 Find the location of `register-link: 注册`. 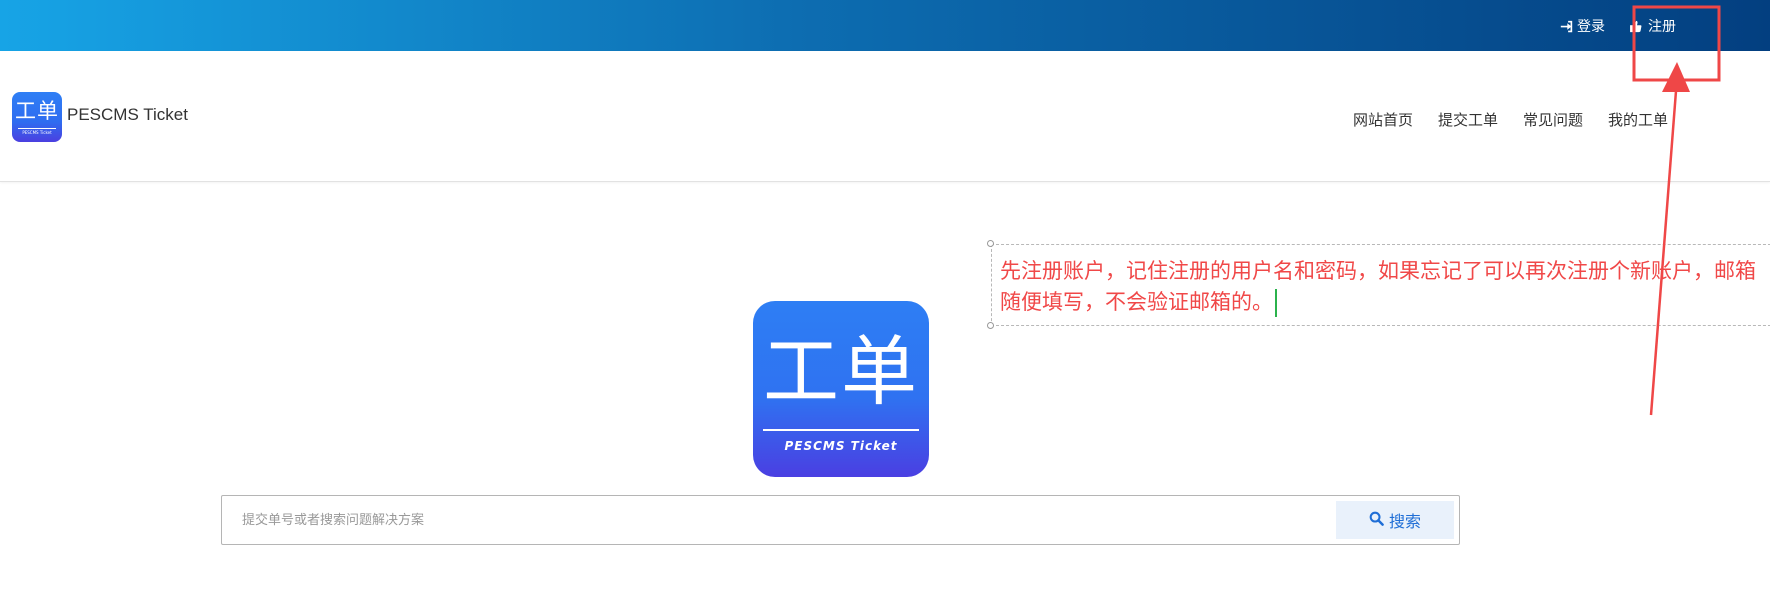

register-link: 注册 is located at coordinates (1653, 26).